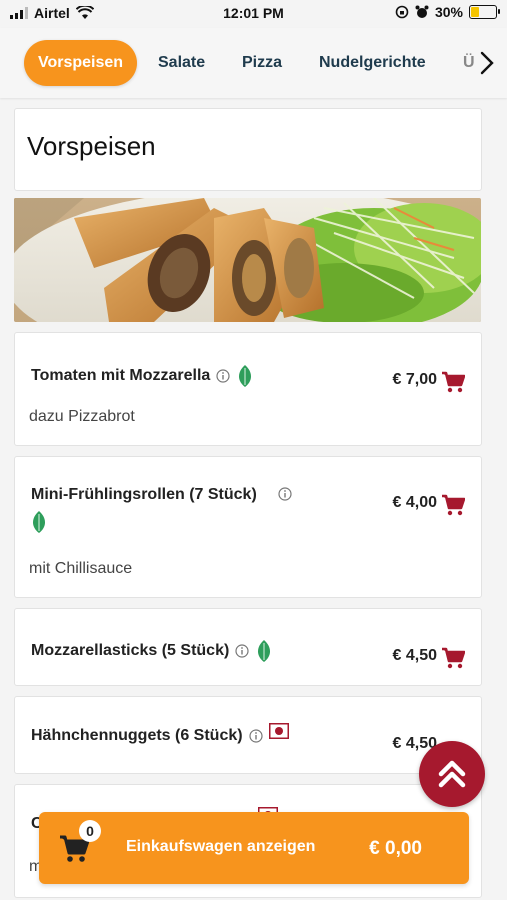  I want to click on status-right: 30%, so click(447, 12).